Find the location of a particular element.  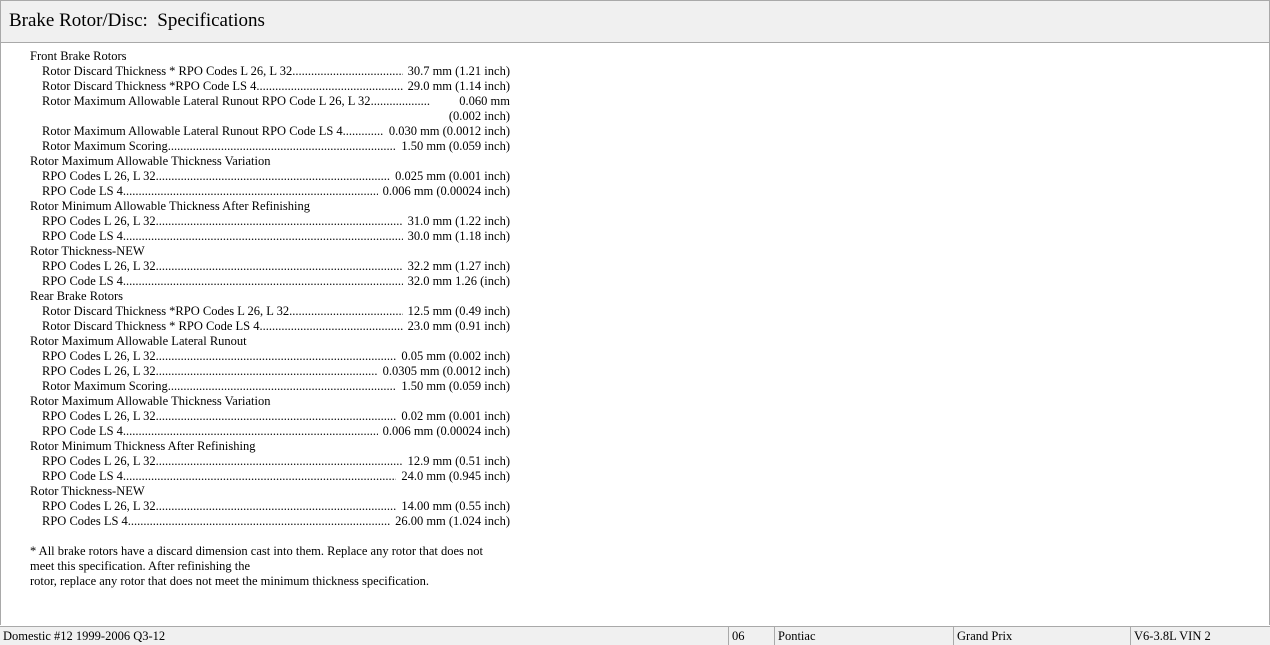

section-header: Rotor Maximum Allowable Lateral Runout is located at coordinates (138, 341).